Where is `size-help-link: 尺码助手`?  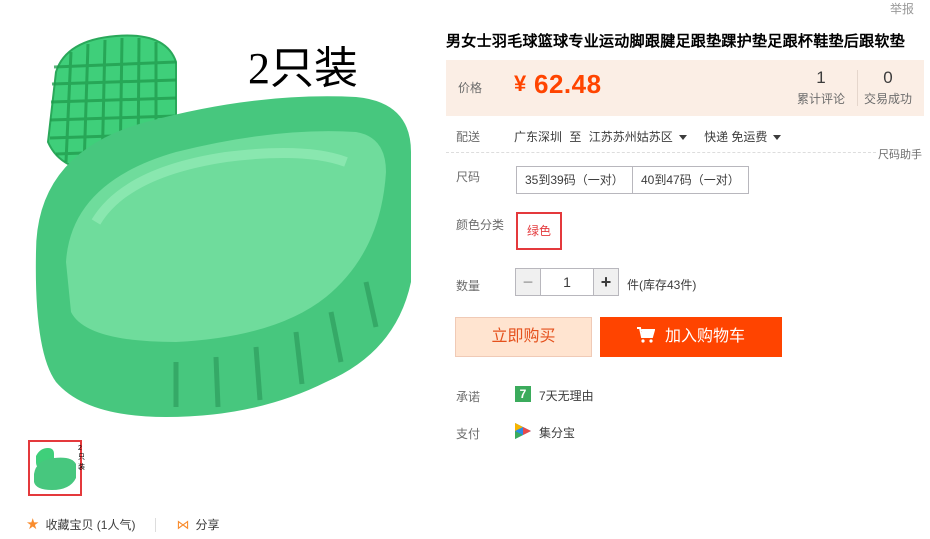
size-help-link: 尺码助手 is located at coordinates (900, 154).